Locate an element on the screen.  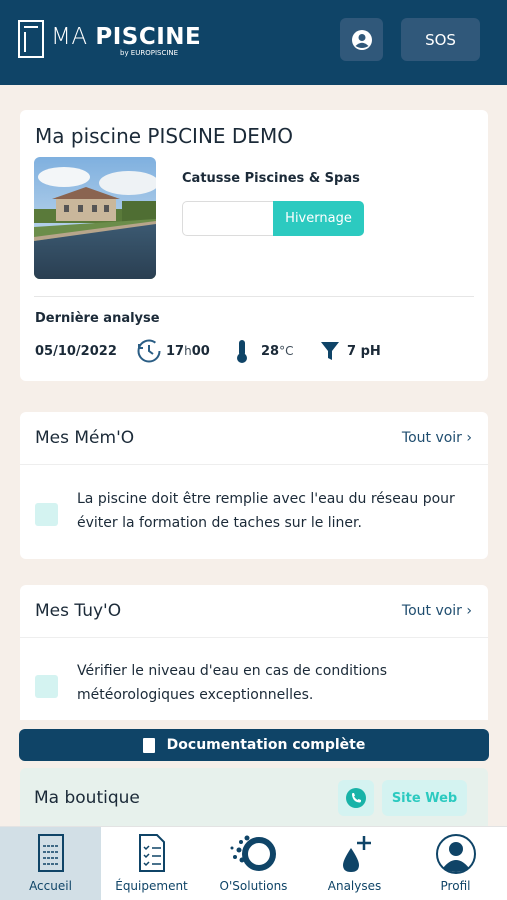
documentation-button-label: Documentation complète is located at coordinates (266, 745).